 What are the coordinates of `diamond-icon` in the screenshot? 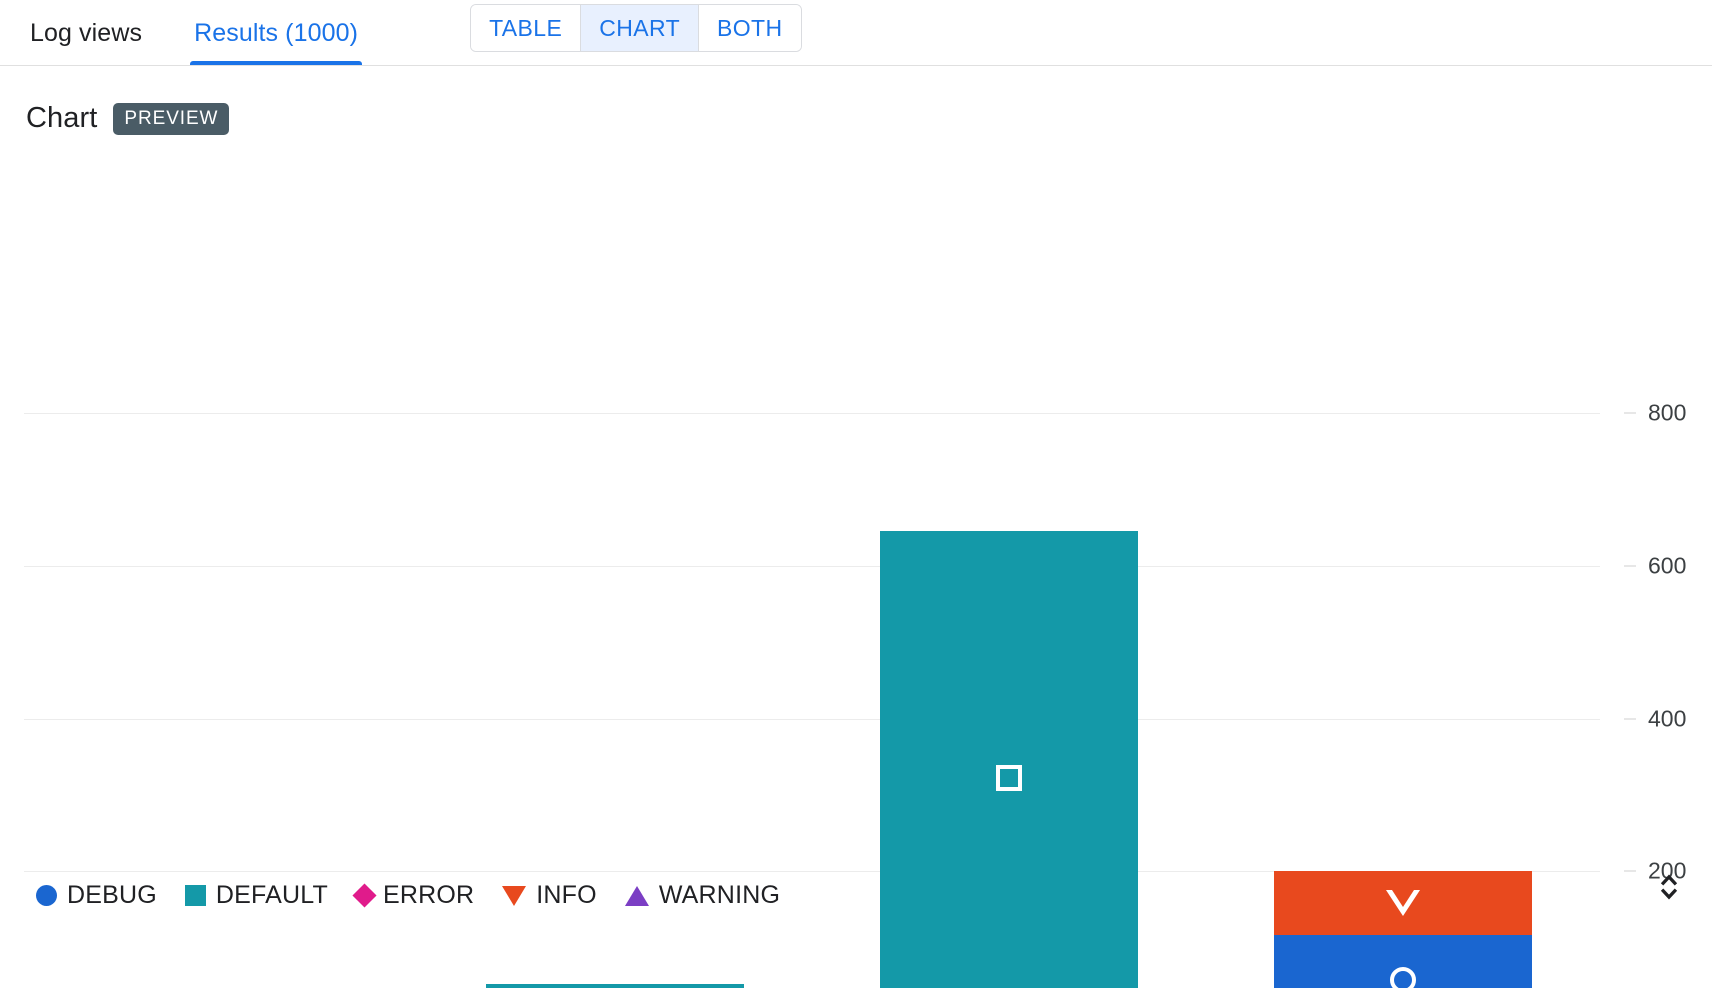 It's located at (364, 895).